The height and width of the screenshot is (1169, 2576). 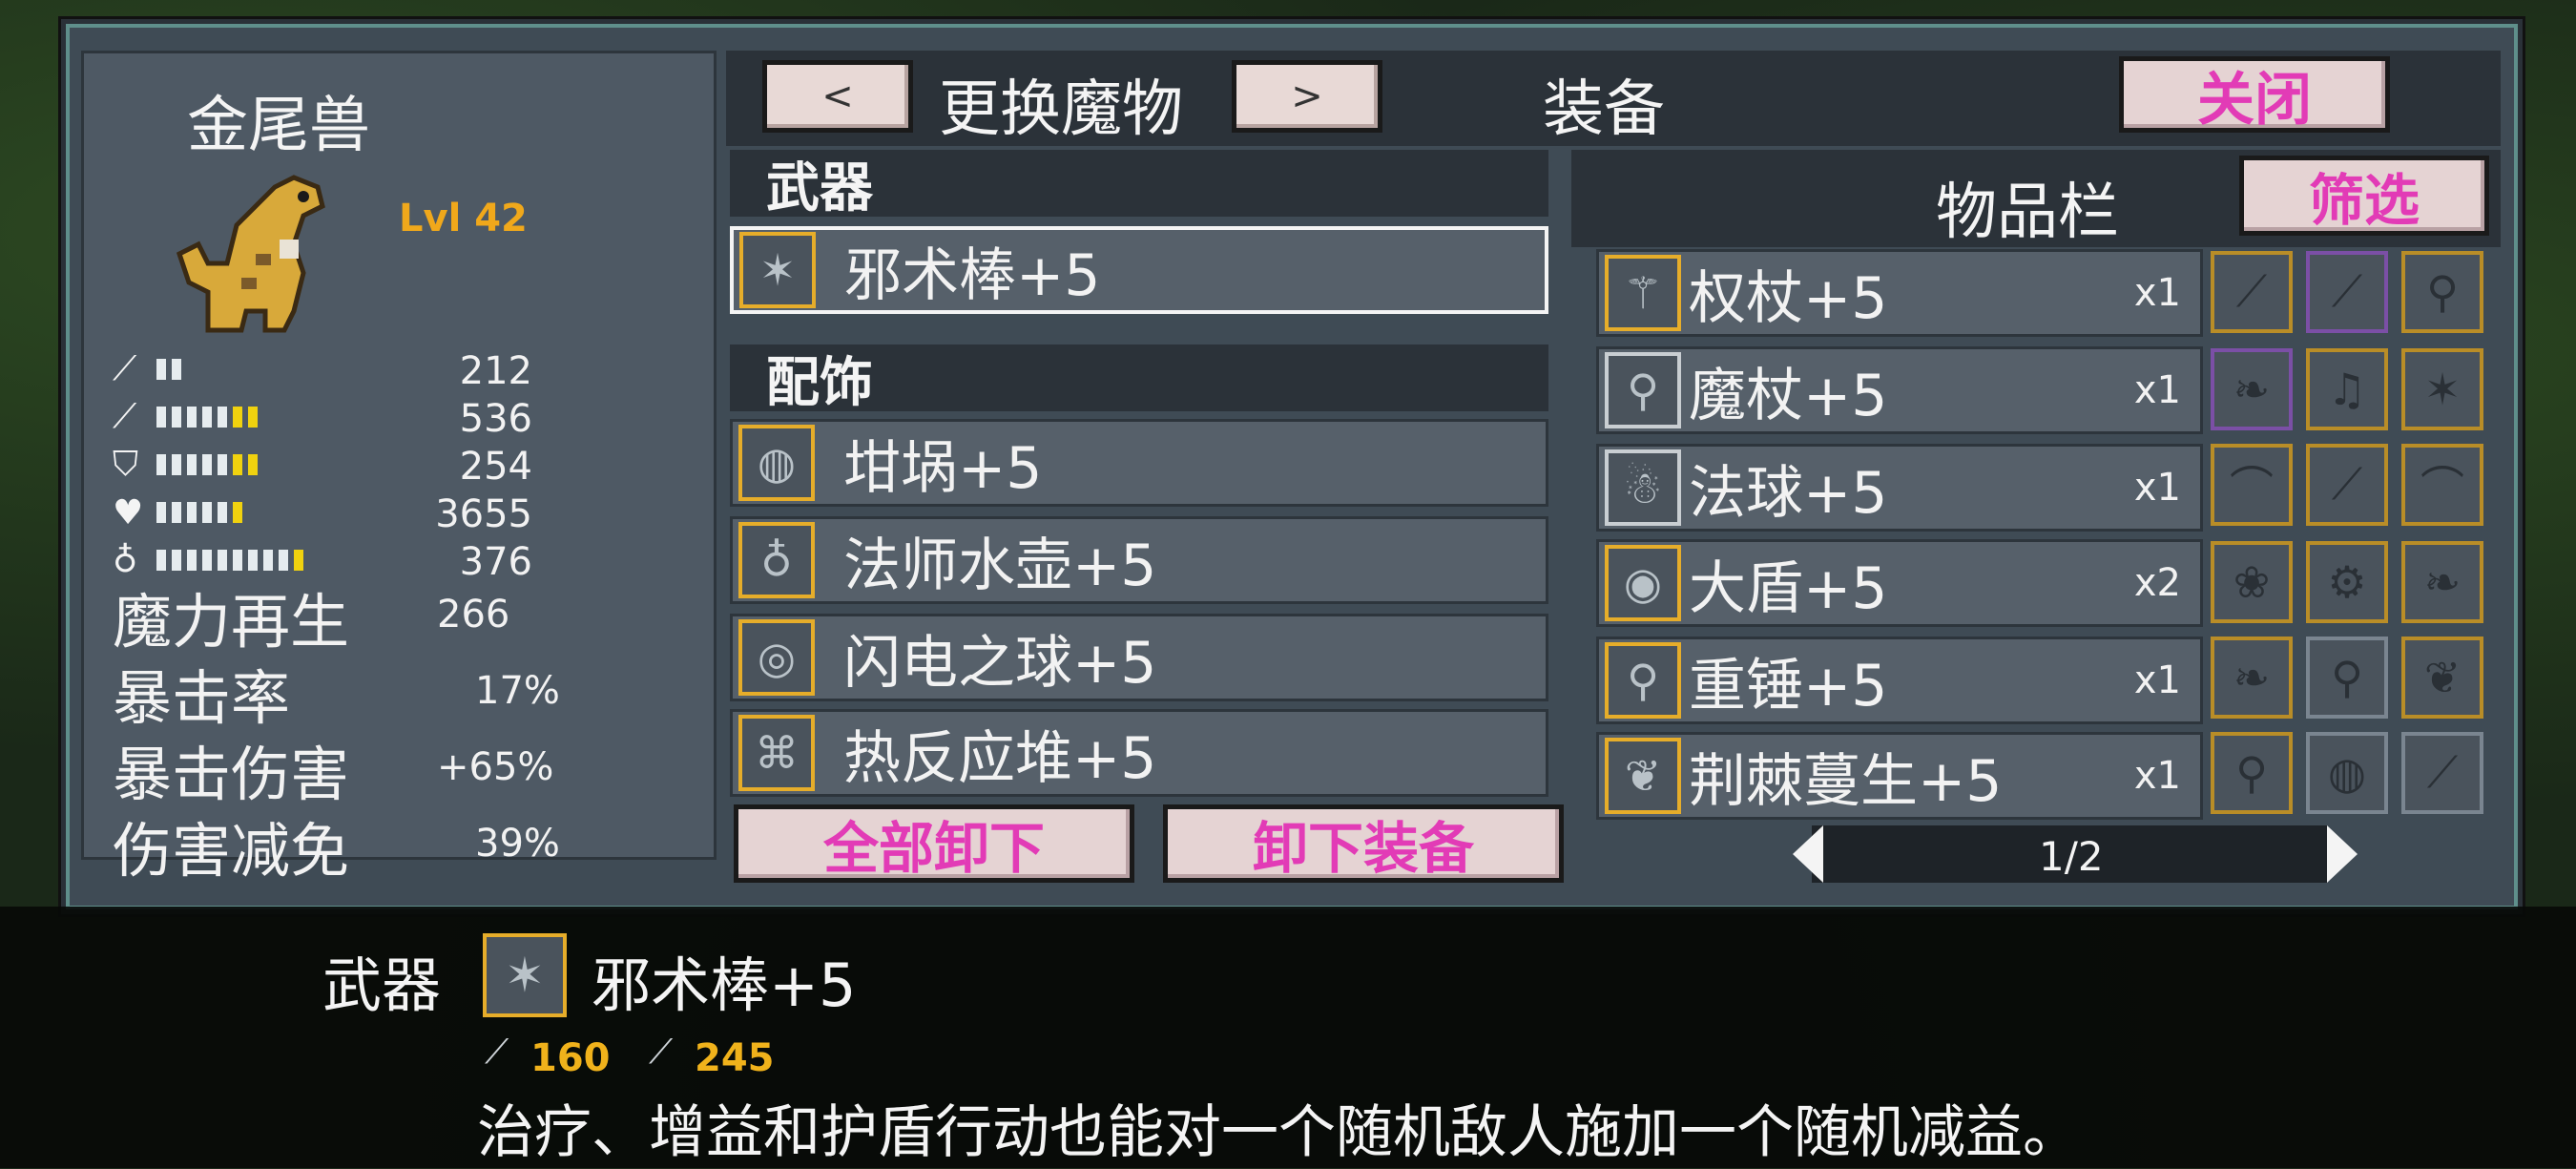 I want to click on detail-item-name: 邪术棒+5, so click(x=724, y=985).